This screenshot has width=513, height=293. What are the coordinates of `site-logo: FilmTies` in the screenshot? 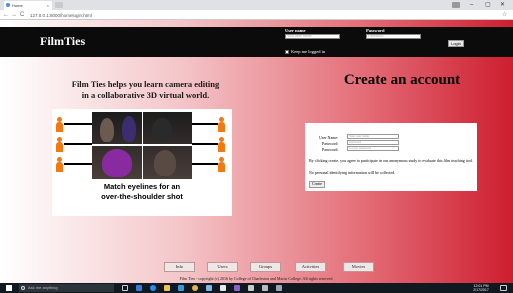 It's located at (62, 41).